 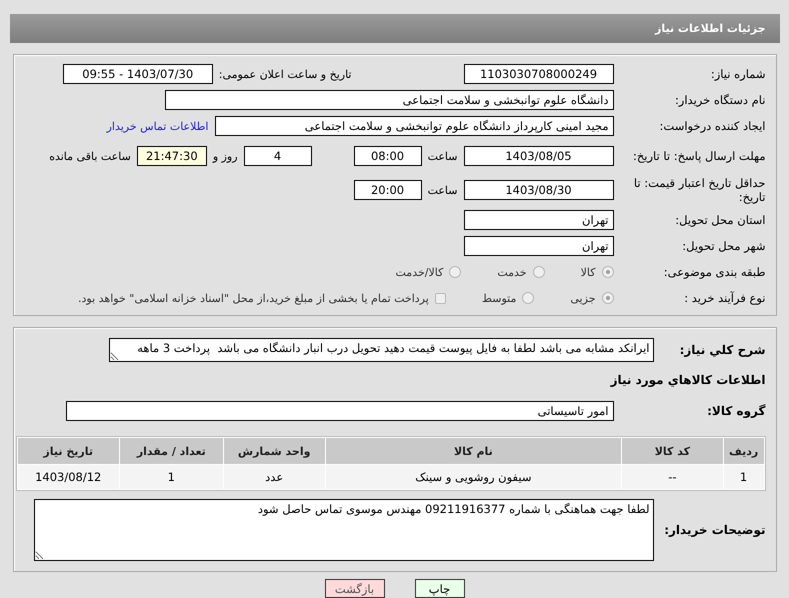 I want to click on city-field: تهران, so click(x=539, y=246).